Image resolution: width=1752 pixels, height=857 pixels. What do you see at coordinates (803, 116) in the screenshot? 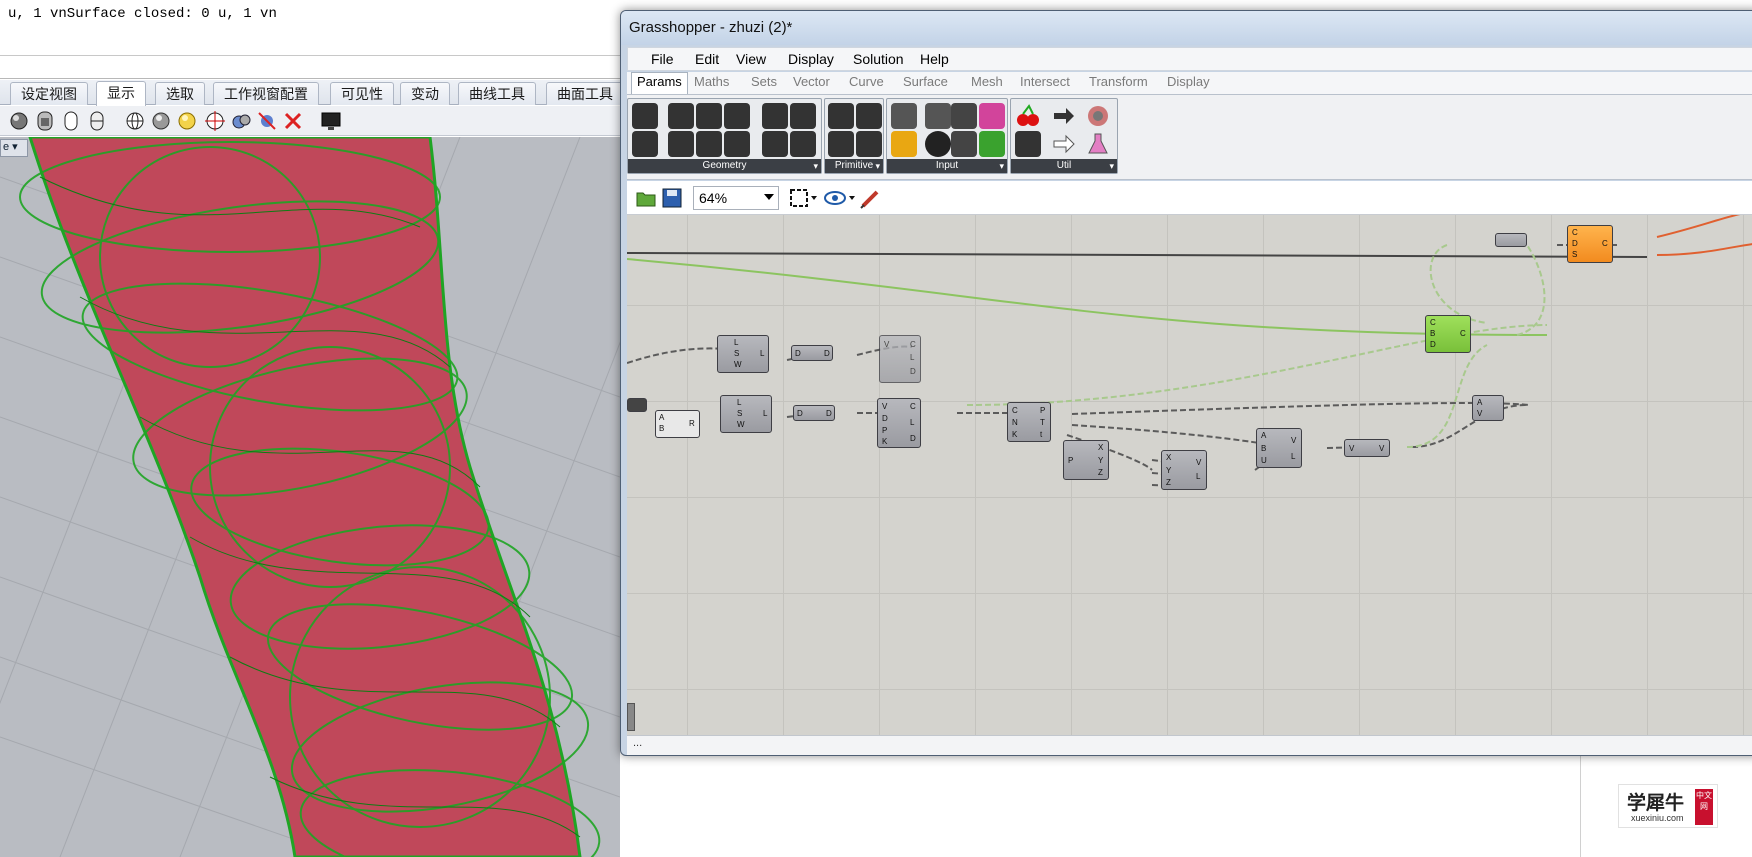
I see `mesh-param-icon` at bounding box center [803, 116].